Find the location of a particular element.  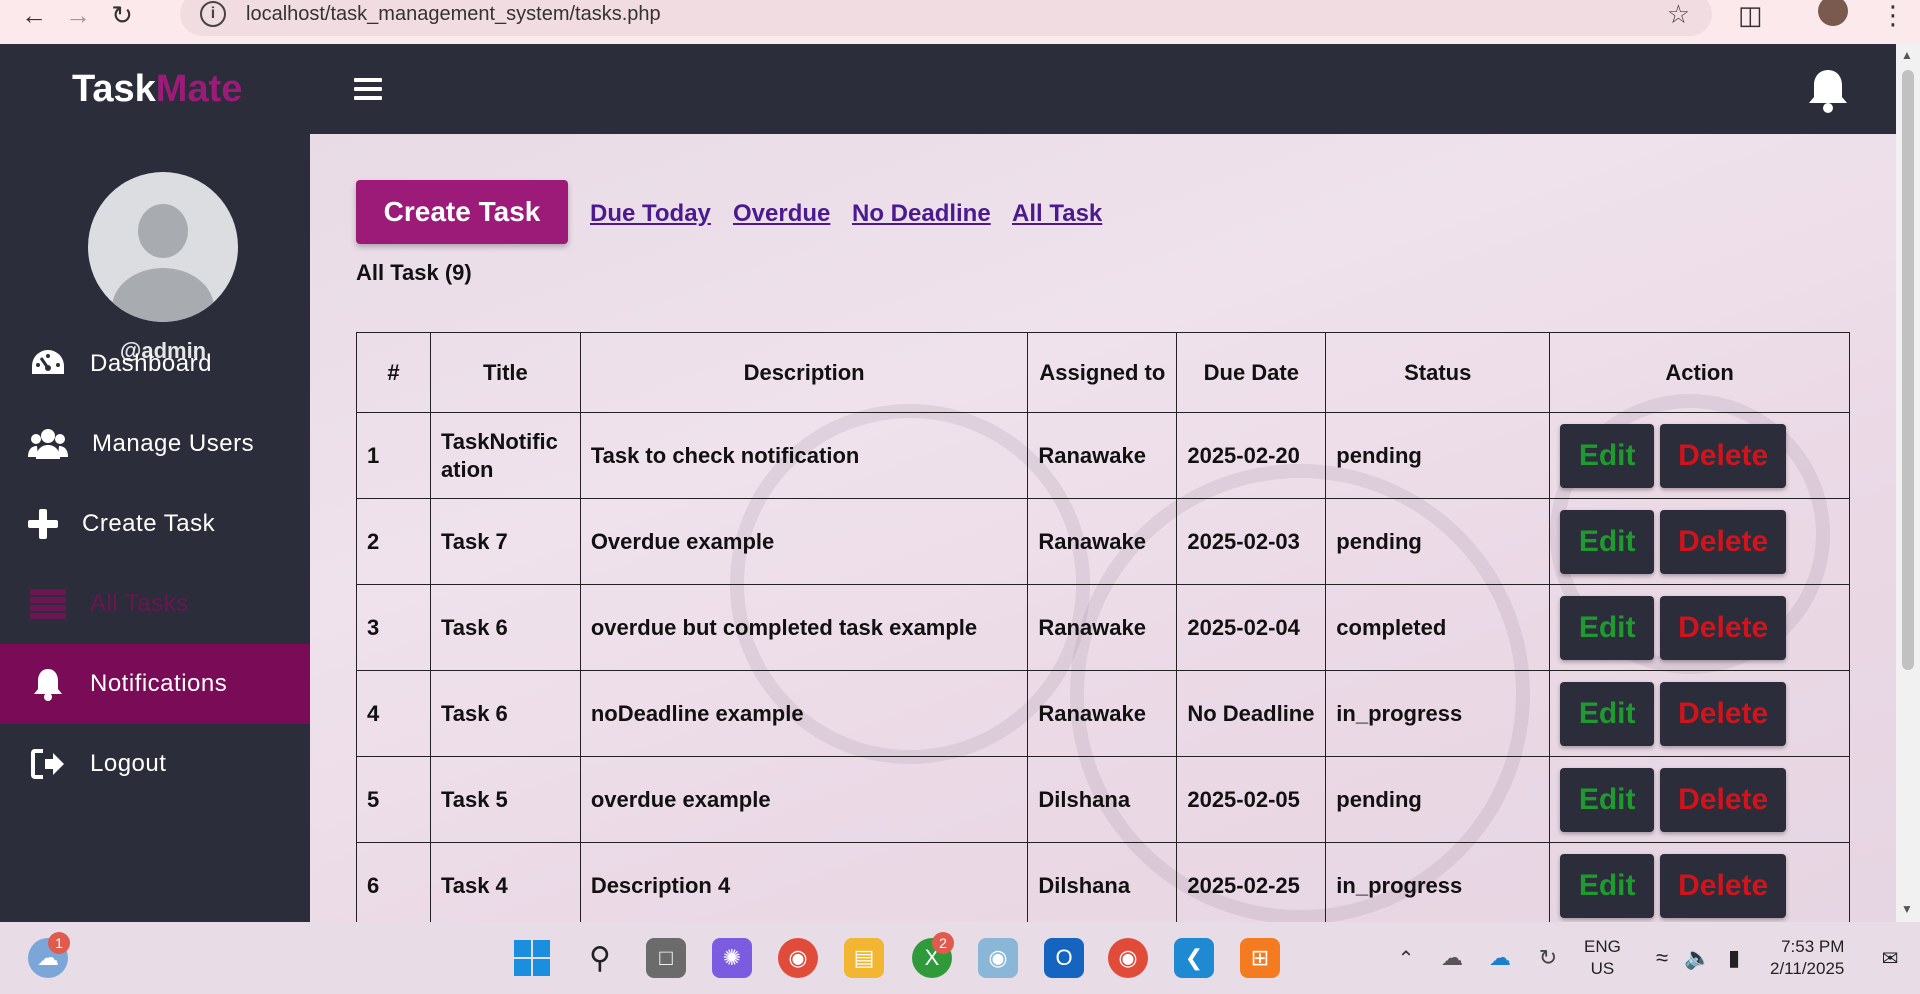

app-icon: ◉ is located at coordinates (998, 958).